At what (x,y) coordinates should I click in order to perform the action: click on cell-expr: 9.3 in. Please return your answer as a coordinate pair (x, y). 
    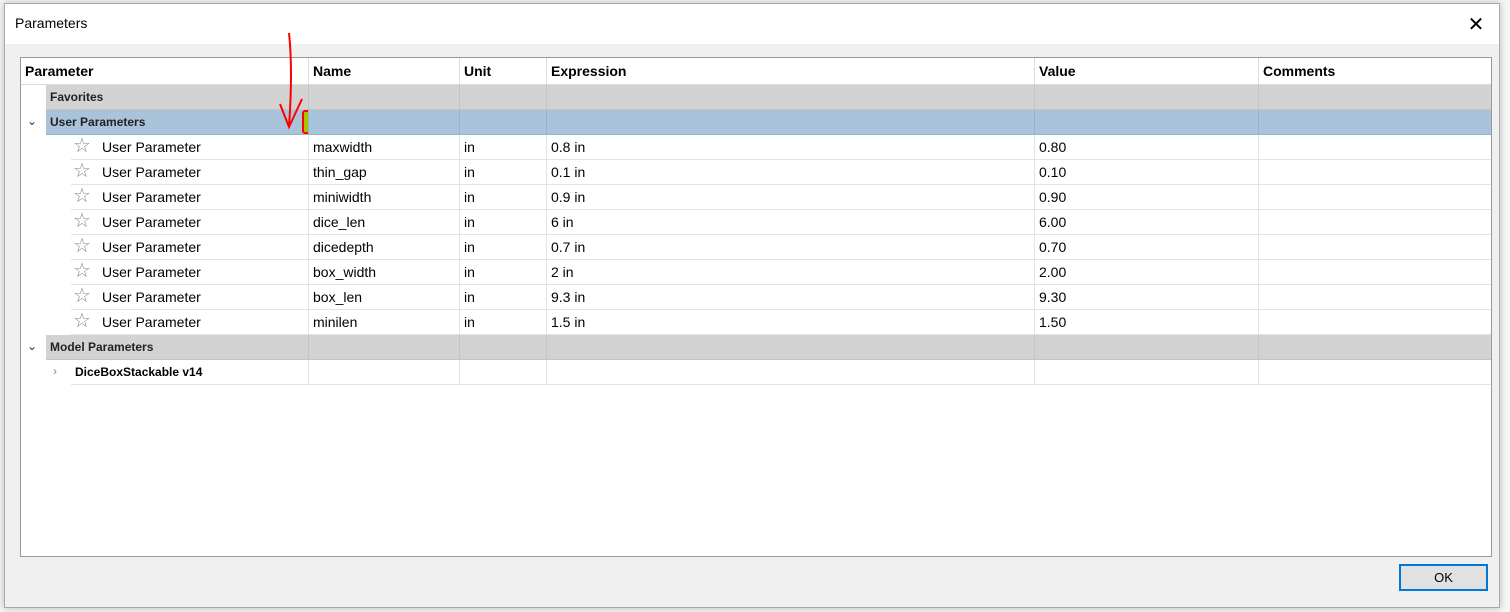
    Looking at the image, I should click on (568, 297).